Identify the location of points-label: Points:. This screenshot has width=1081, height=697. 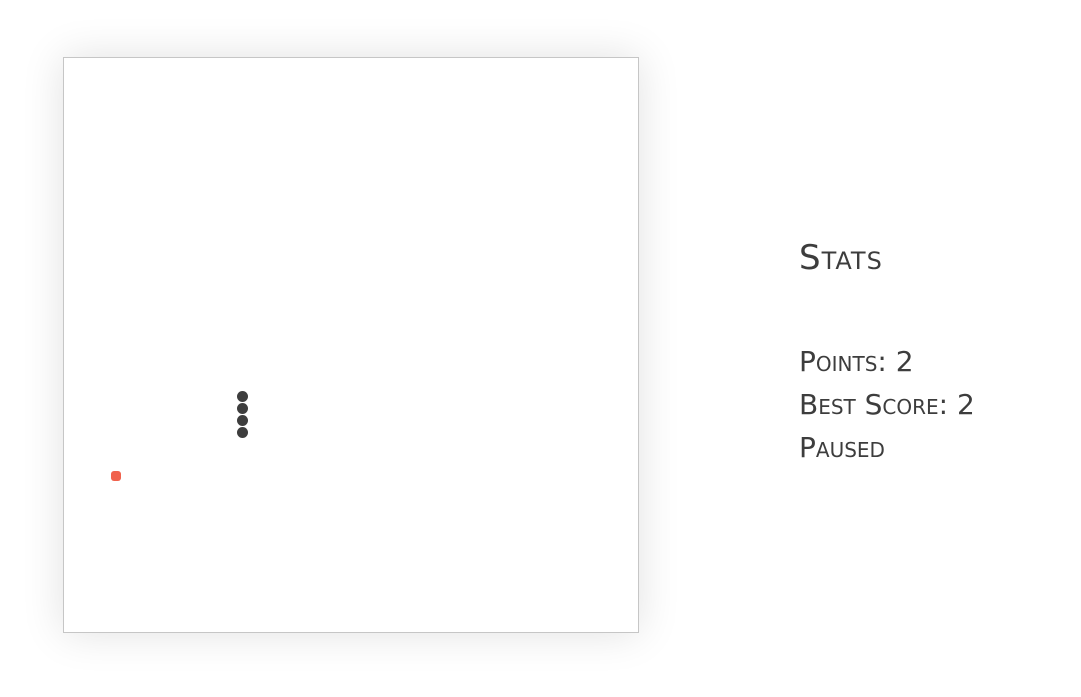
(843, 361).